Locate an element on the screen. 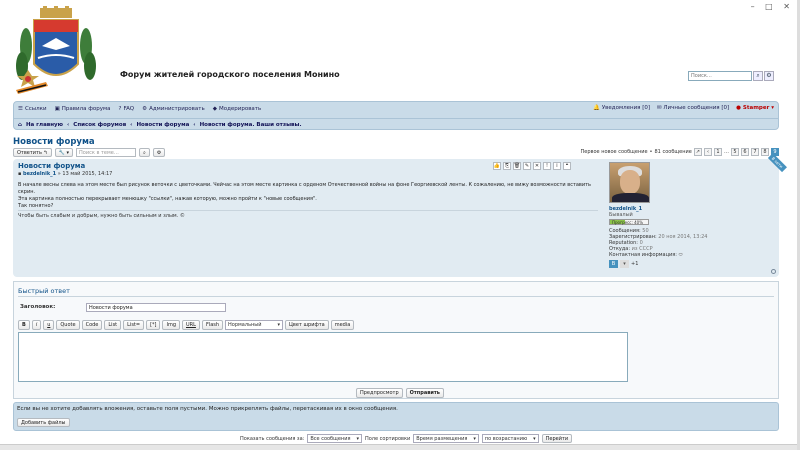  list-item-button: [*] is located at coordinates (153, 325).